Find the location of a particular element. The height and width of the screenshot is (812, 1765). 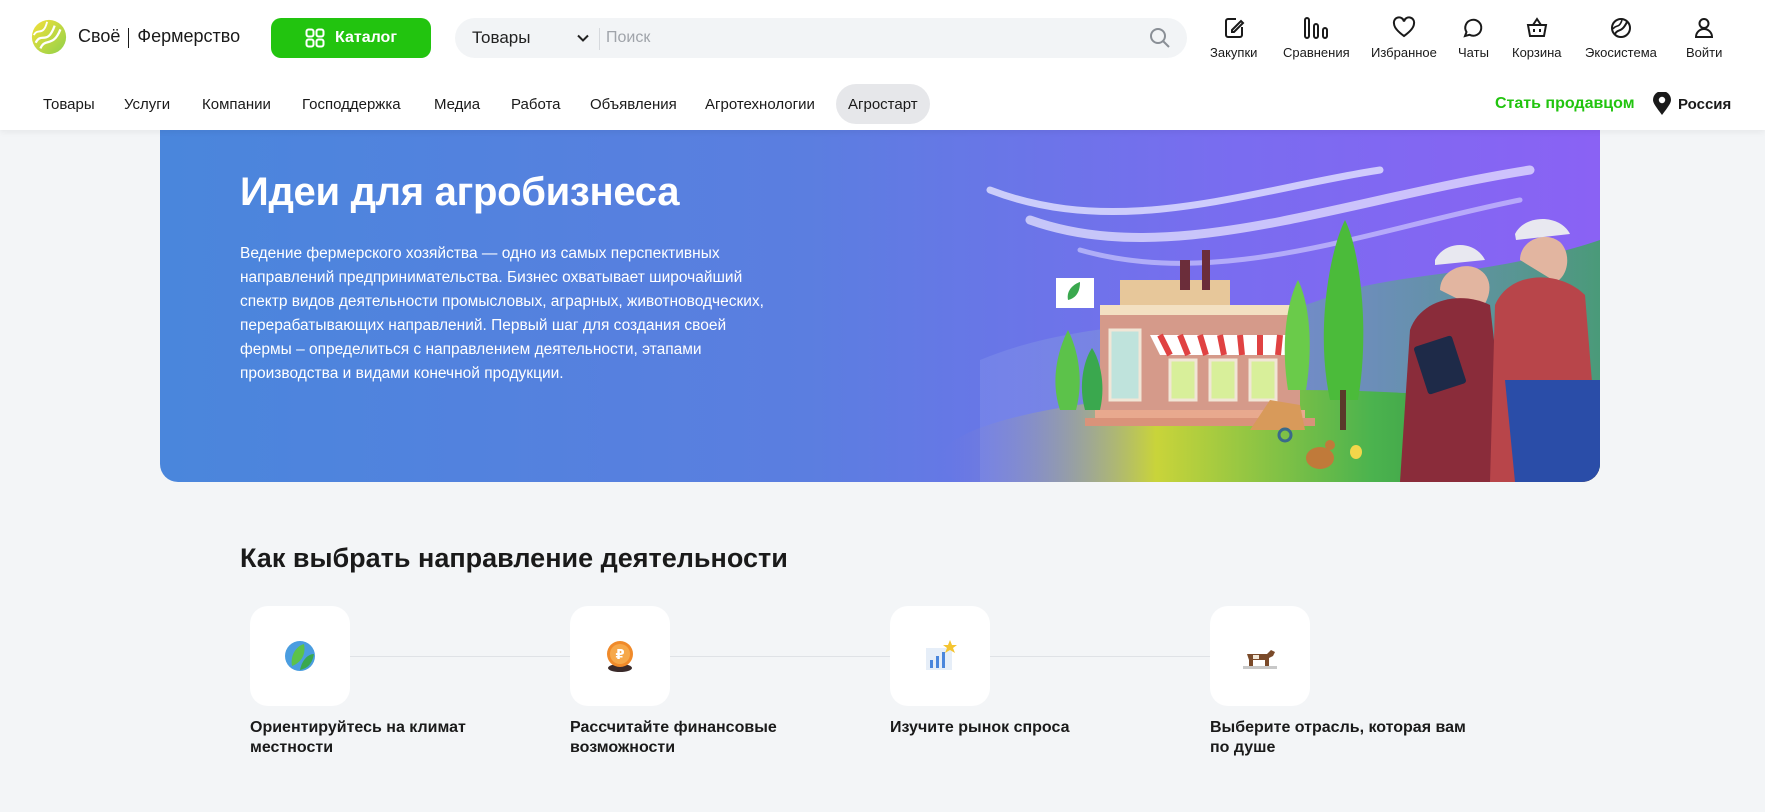

step-card-finance: ₽ is located at coordinates (620, 656).